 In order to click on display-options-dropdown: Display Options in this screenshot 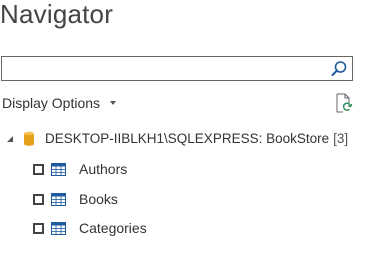, I will do `click(59, 103)`.